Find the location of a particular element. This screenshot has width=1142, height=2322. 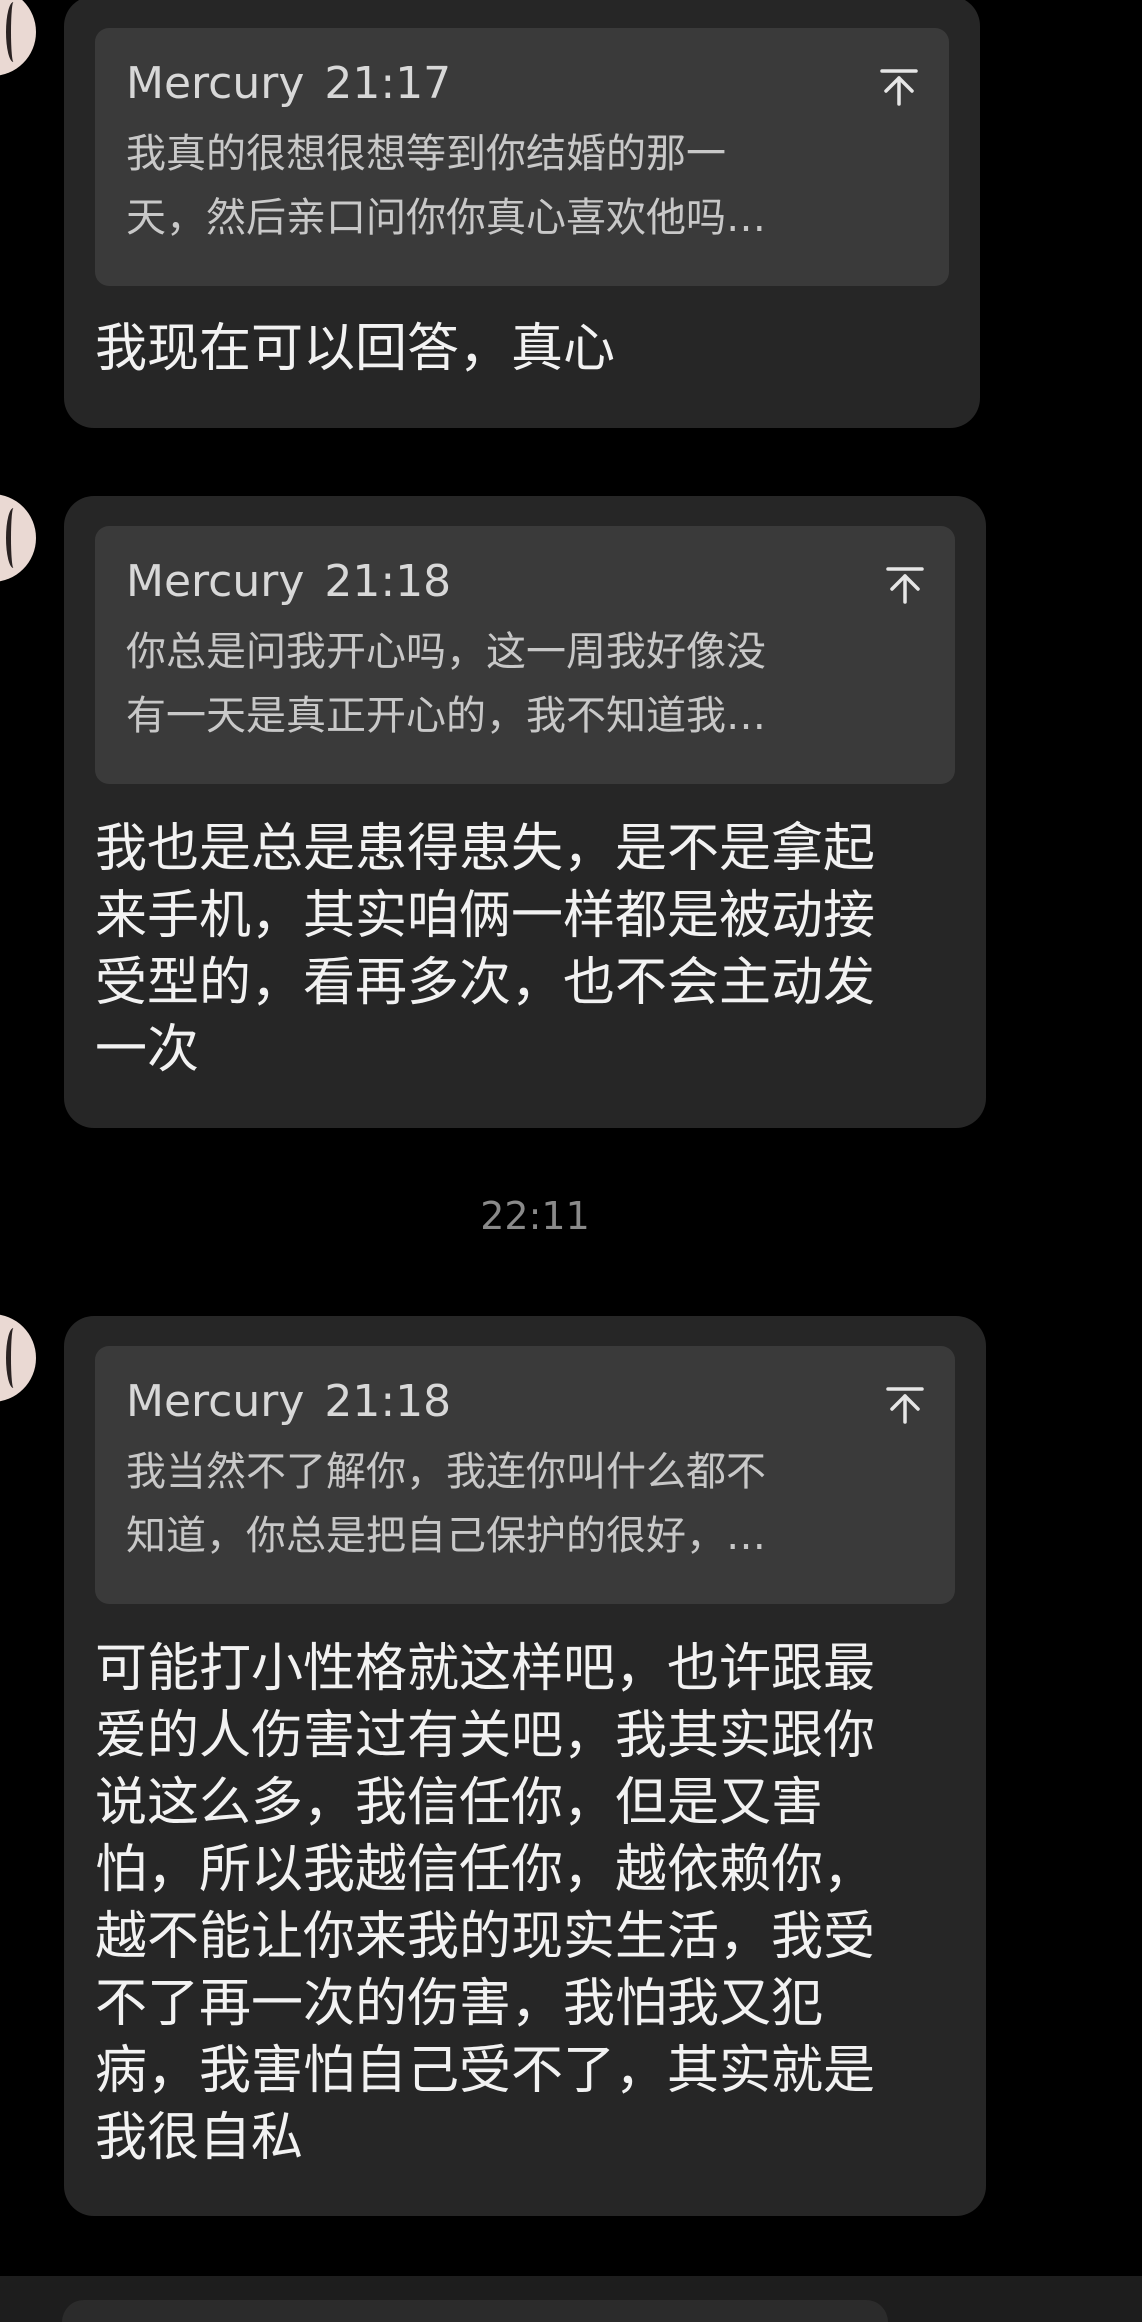

message-text: 我现在可以回答，真心 is located at coordinates (355, 349).